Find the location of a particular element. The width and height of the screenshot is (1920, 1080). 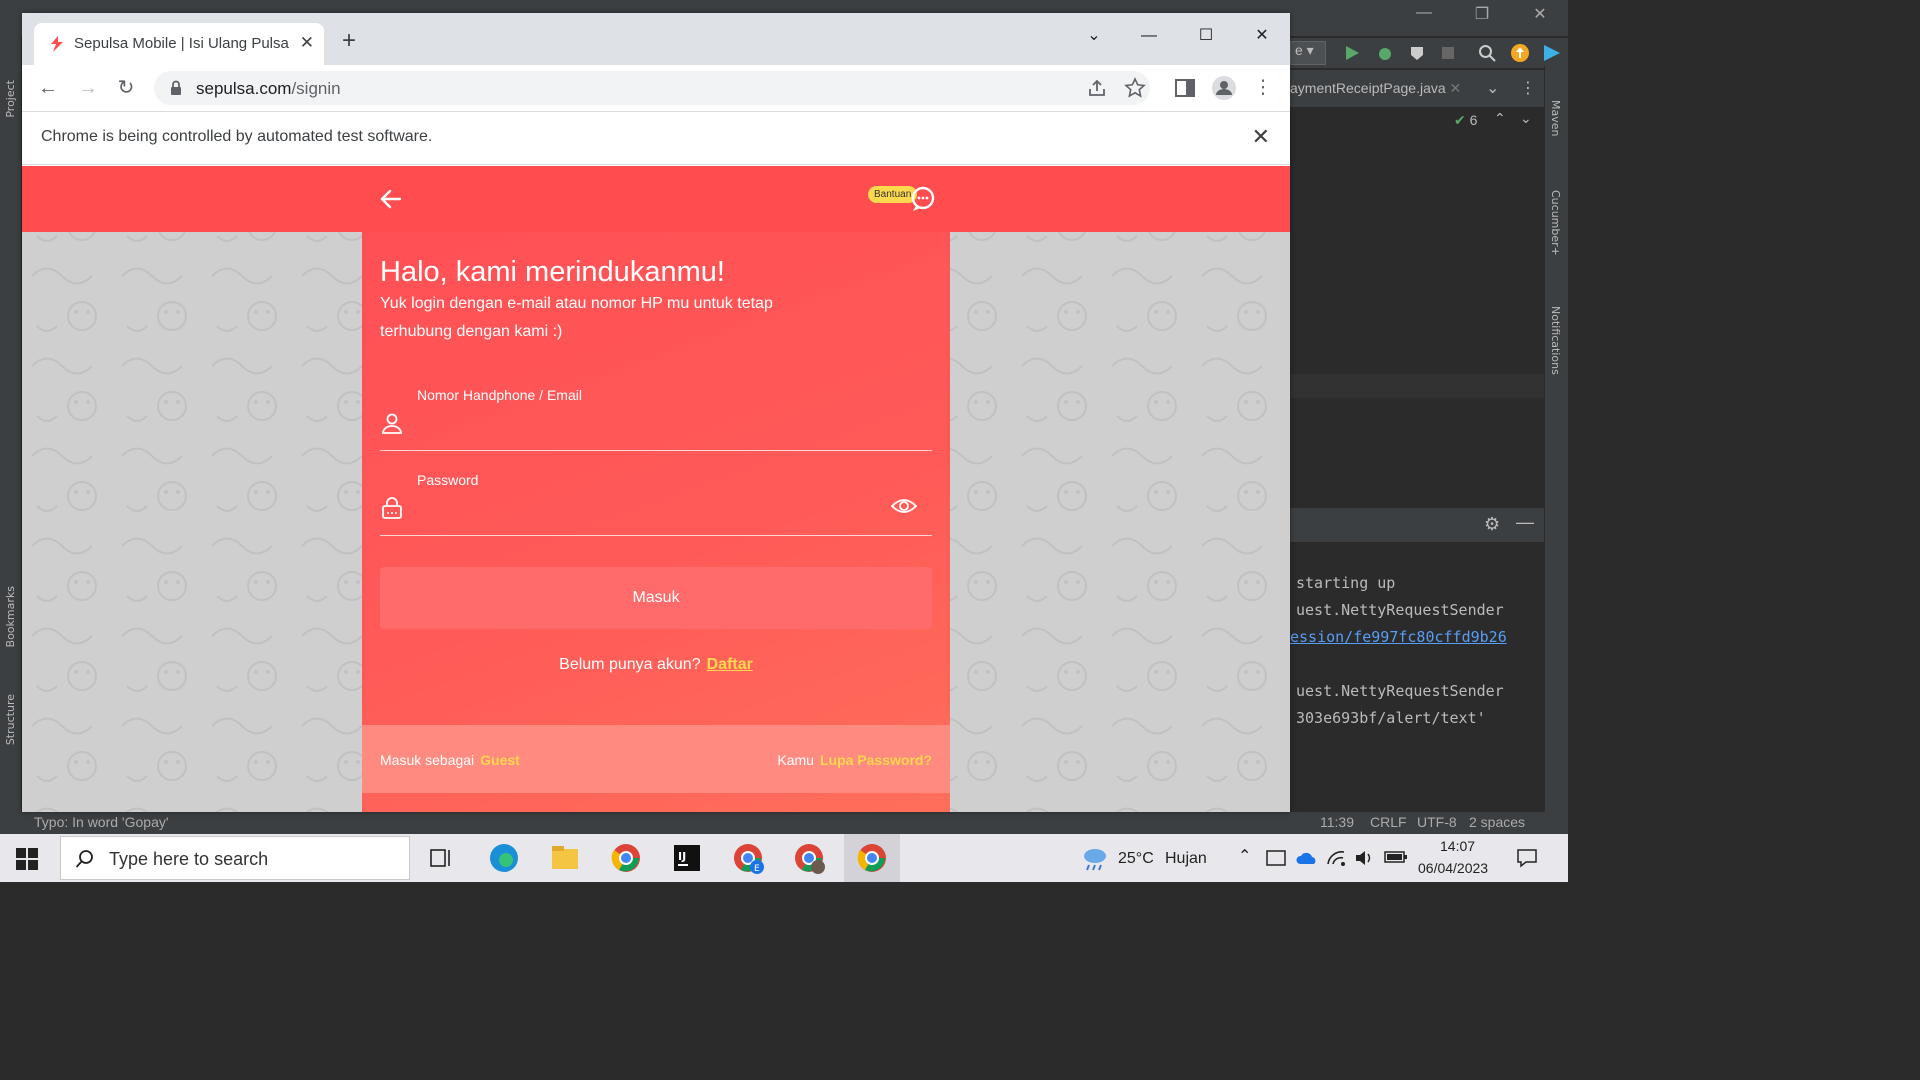

phone-email-field: Nomor Handphone / Email is located at coordinates (656, 416).